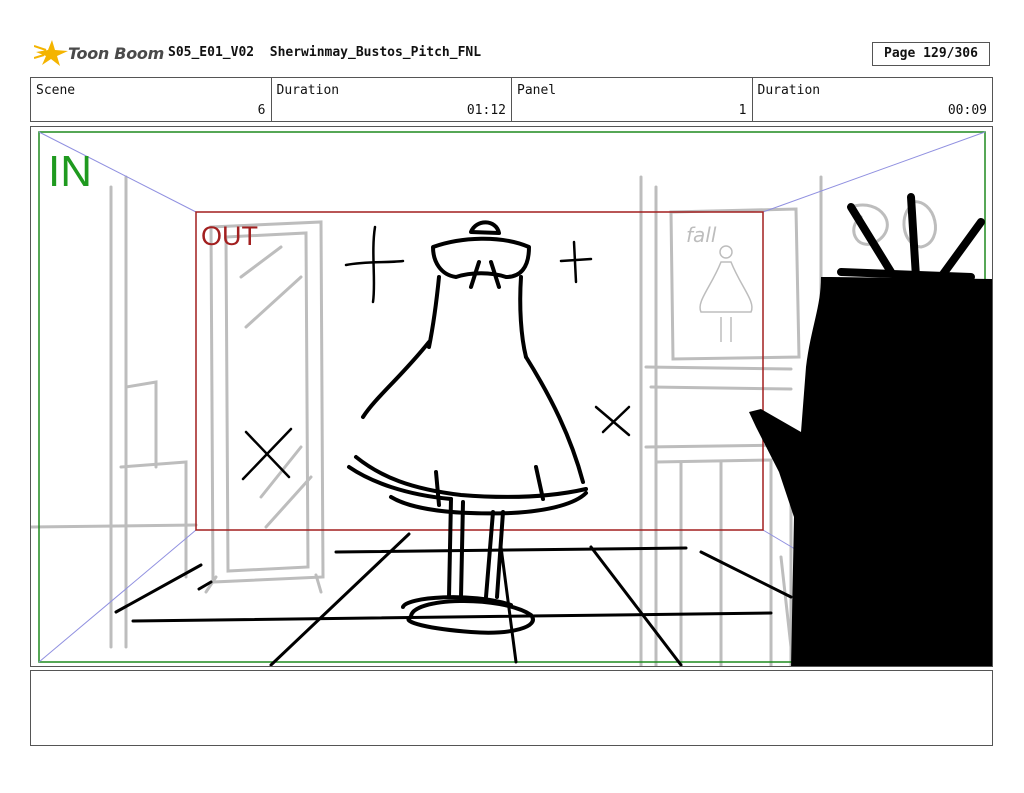 The image size is (1024, 793). I want to click on panel-label: Panel, so click(537, 90).